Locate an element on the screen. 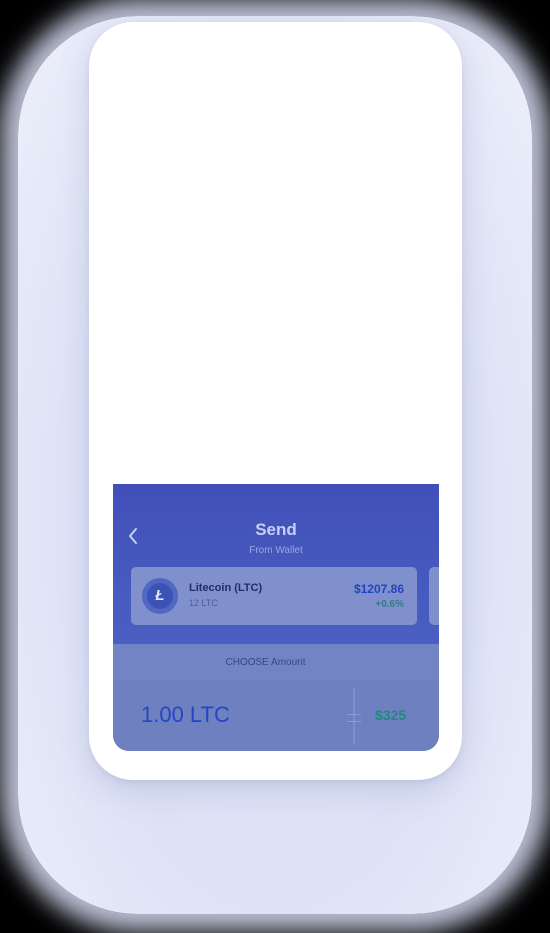 The image size is (550, 933). coin-symbol: Ł is located at coordinates (160, 595).